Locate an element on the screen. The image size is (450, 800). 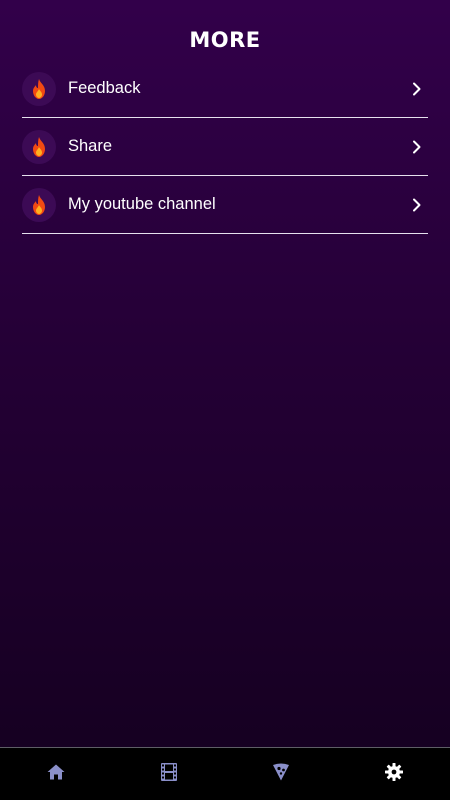
menu-item-label: Feedback is located at coordinates (104, 88).